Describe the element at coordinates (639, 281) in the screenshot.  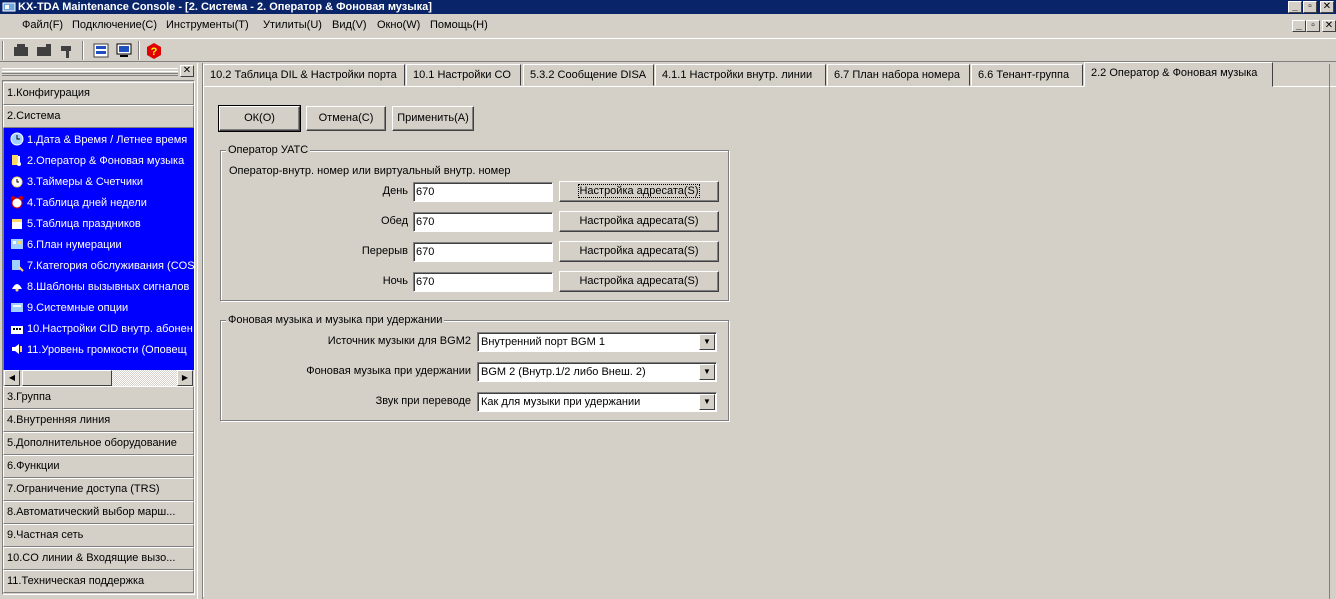
I see `night-destination-button: Настройка адресата(S)` at that location.